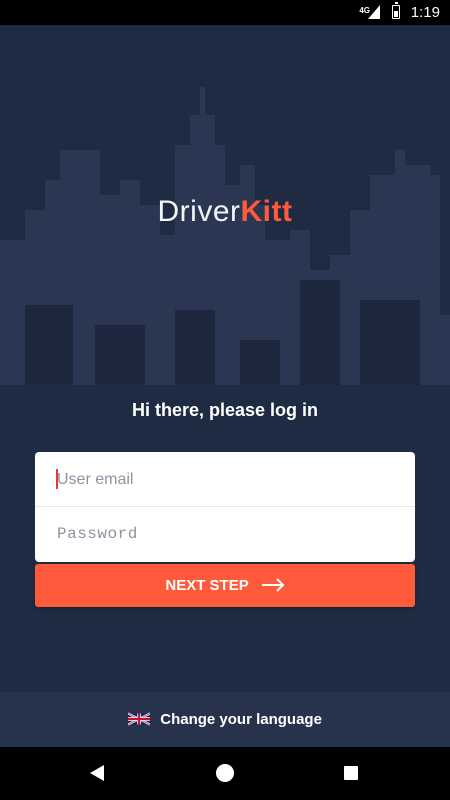 The width and height of the screenshot is (450, 800). Describe the element at coordinates (207, 585) in the screenshot. I see `next-step-label: NEXT STEP` at that location.